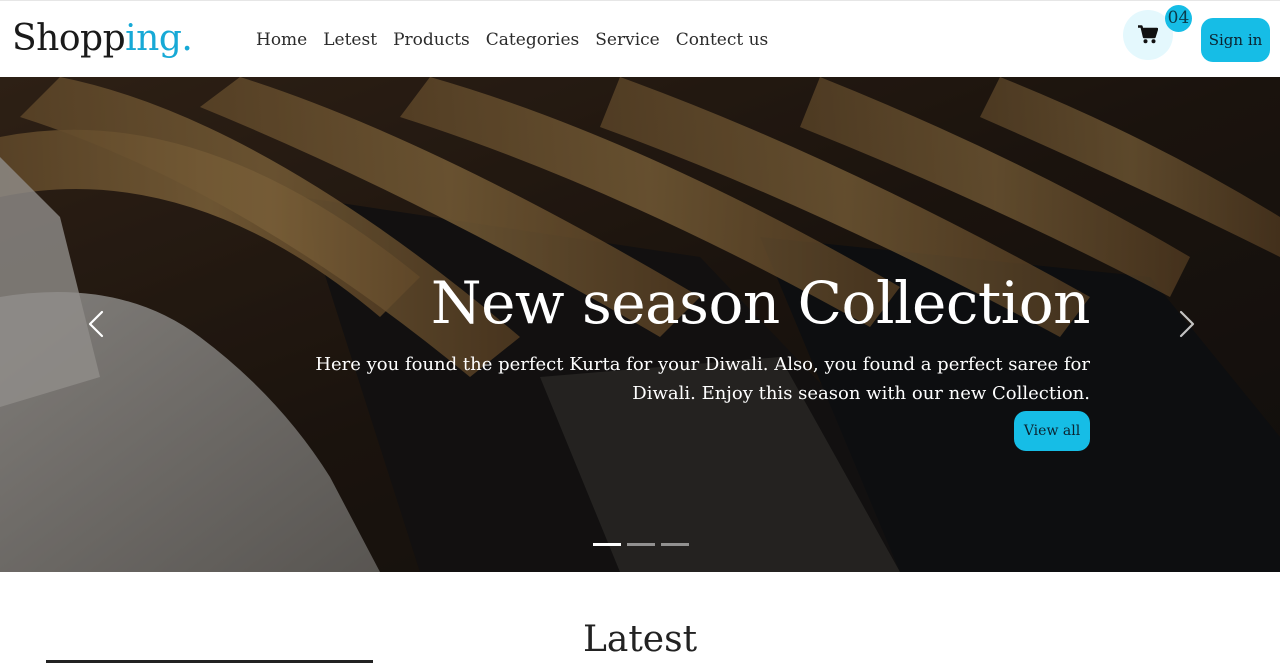 The width and height of the screenshot is (1280, 663). What do you see at coordinates (69, 38) in the screenshot?
I see `brand-name: Shopp` at bounding box center [69, 38].